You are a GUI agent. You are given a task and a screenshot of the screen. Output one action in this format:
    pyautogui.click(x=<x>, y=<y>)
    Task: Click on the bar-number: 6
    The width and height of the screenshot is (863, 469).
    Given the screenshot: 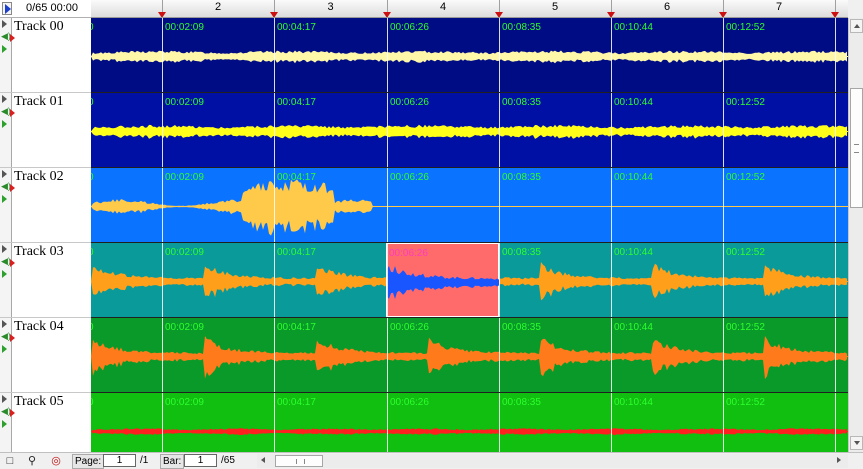 What is the action you would take?
    pyautogui.click(x=667, y=7)
    